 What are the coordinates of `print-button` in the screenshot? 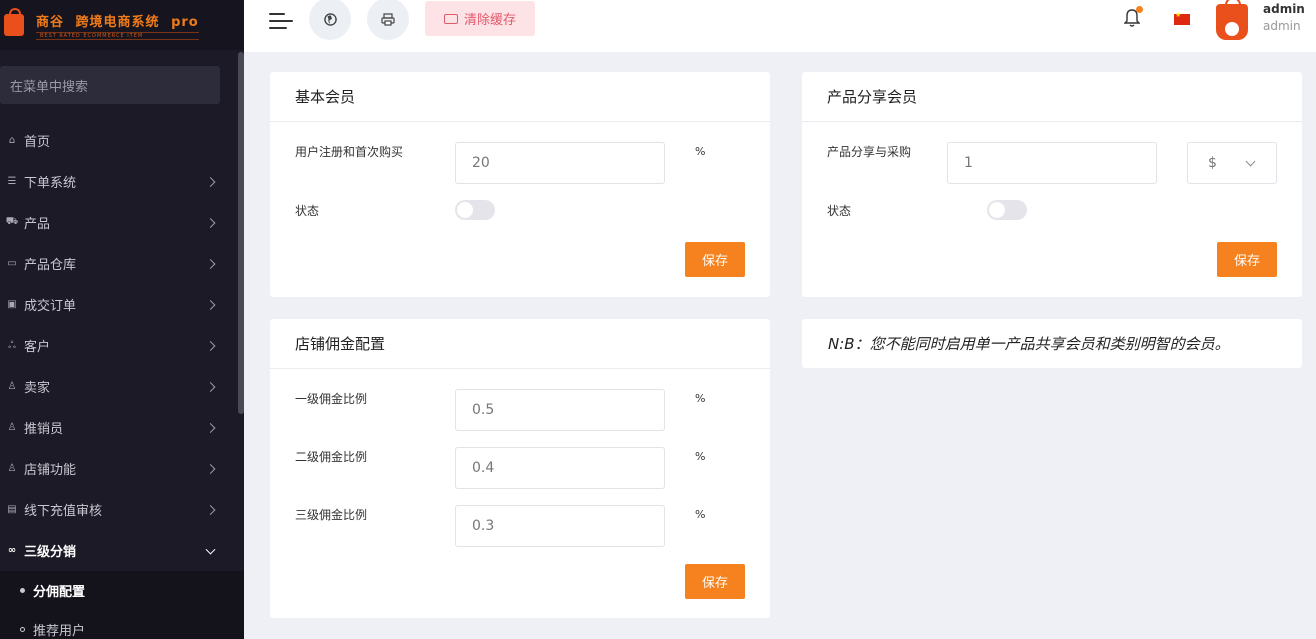 It's located at (388, 20).